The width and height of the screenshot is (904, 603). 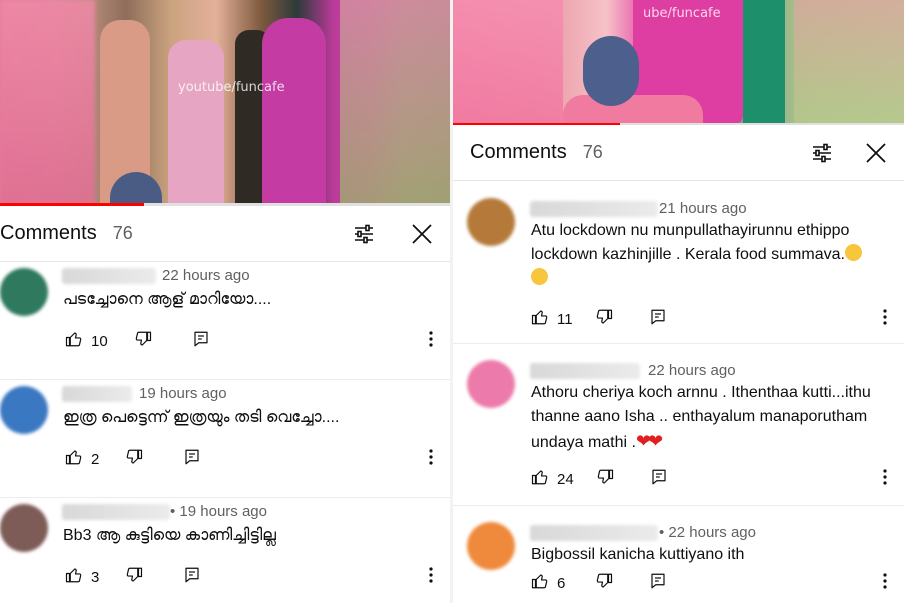 I want to click on comment-time: • 19 hours ago, so click(x=218, y=511).